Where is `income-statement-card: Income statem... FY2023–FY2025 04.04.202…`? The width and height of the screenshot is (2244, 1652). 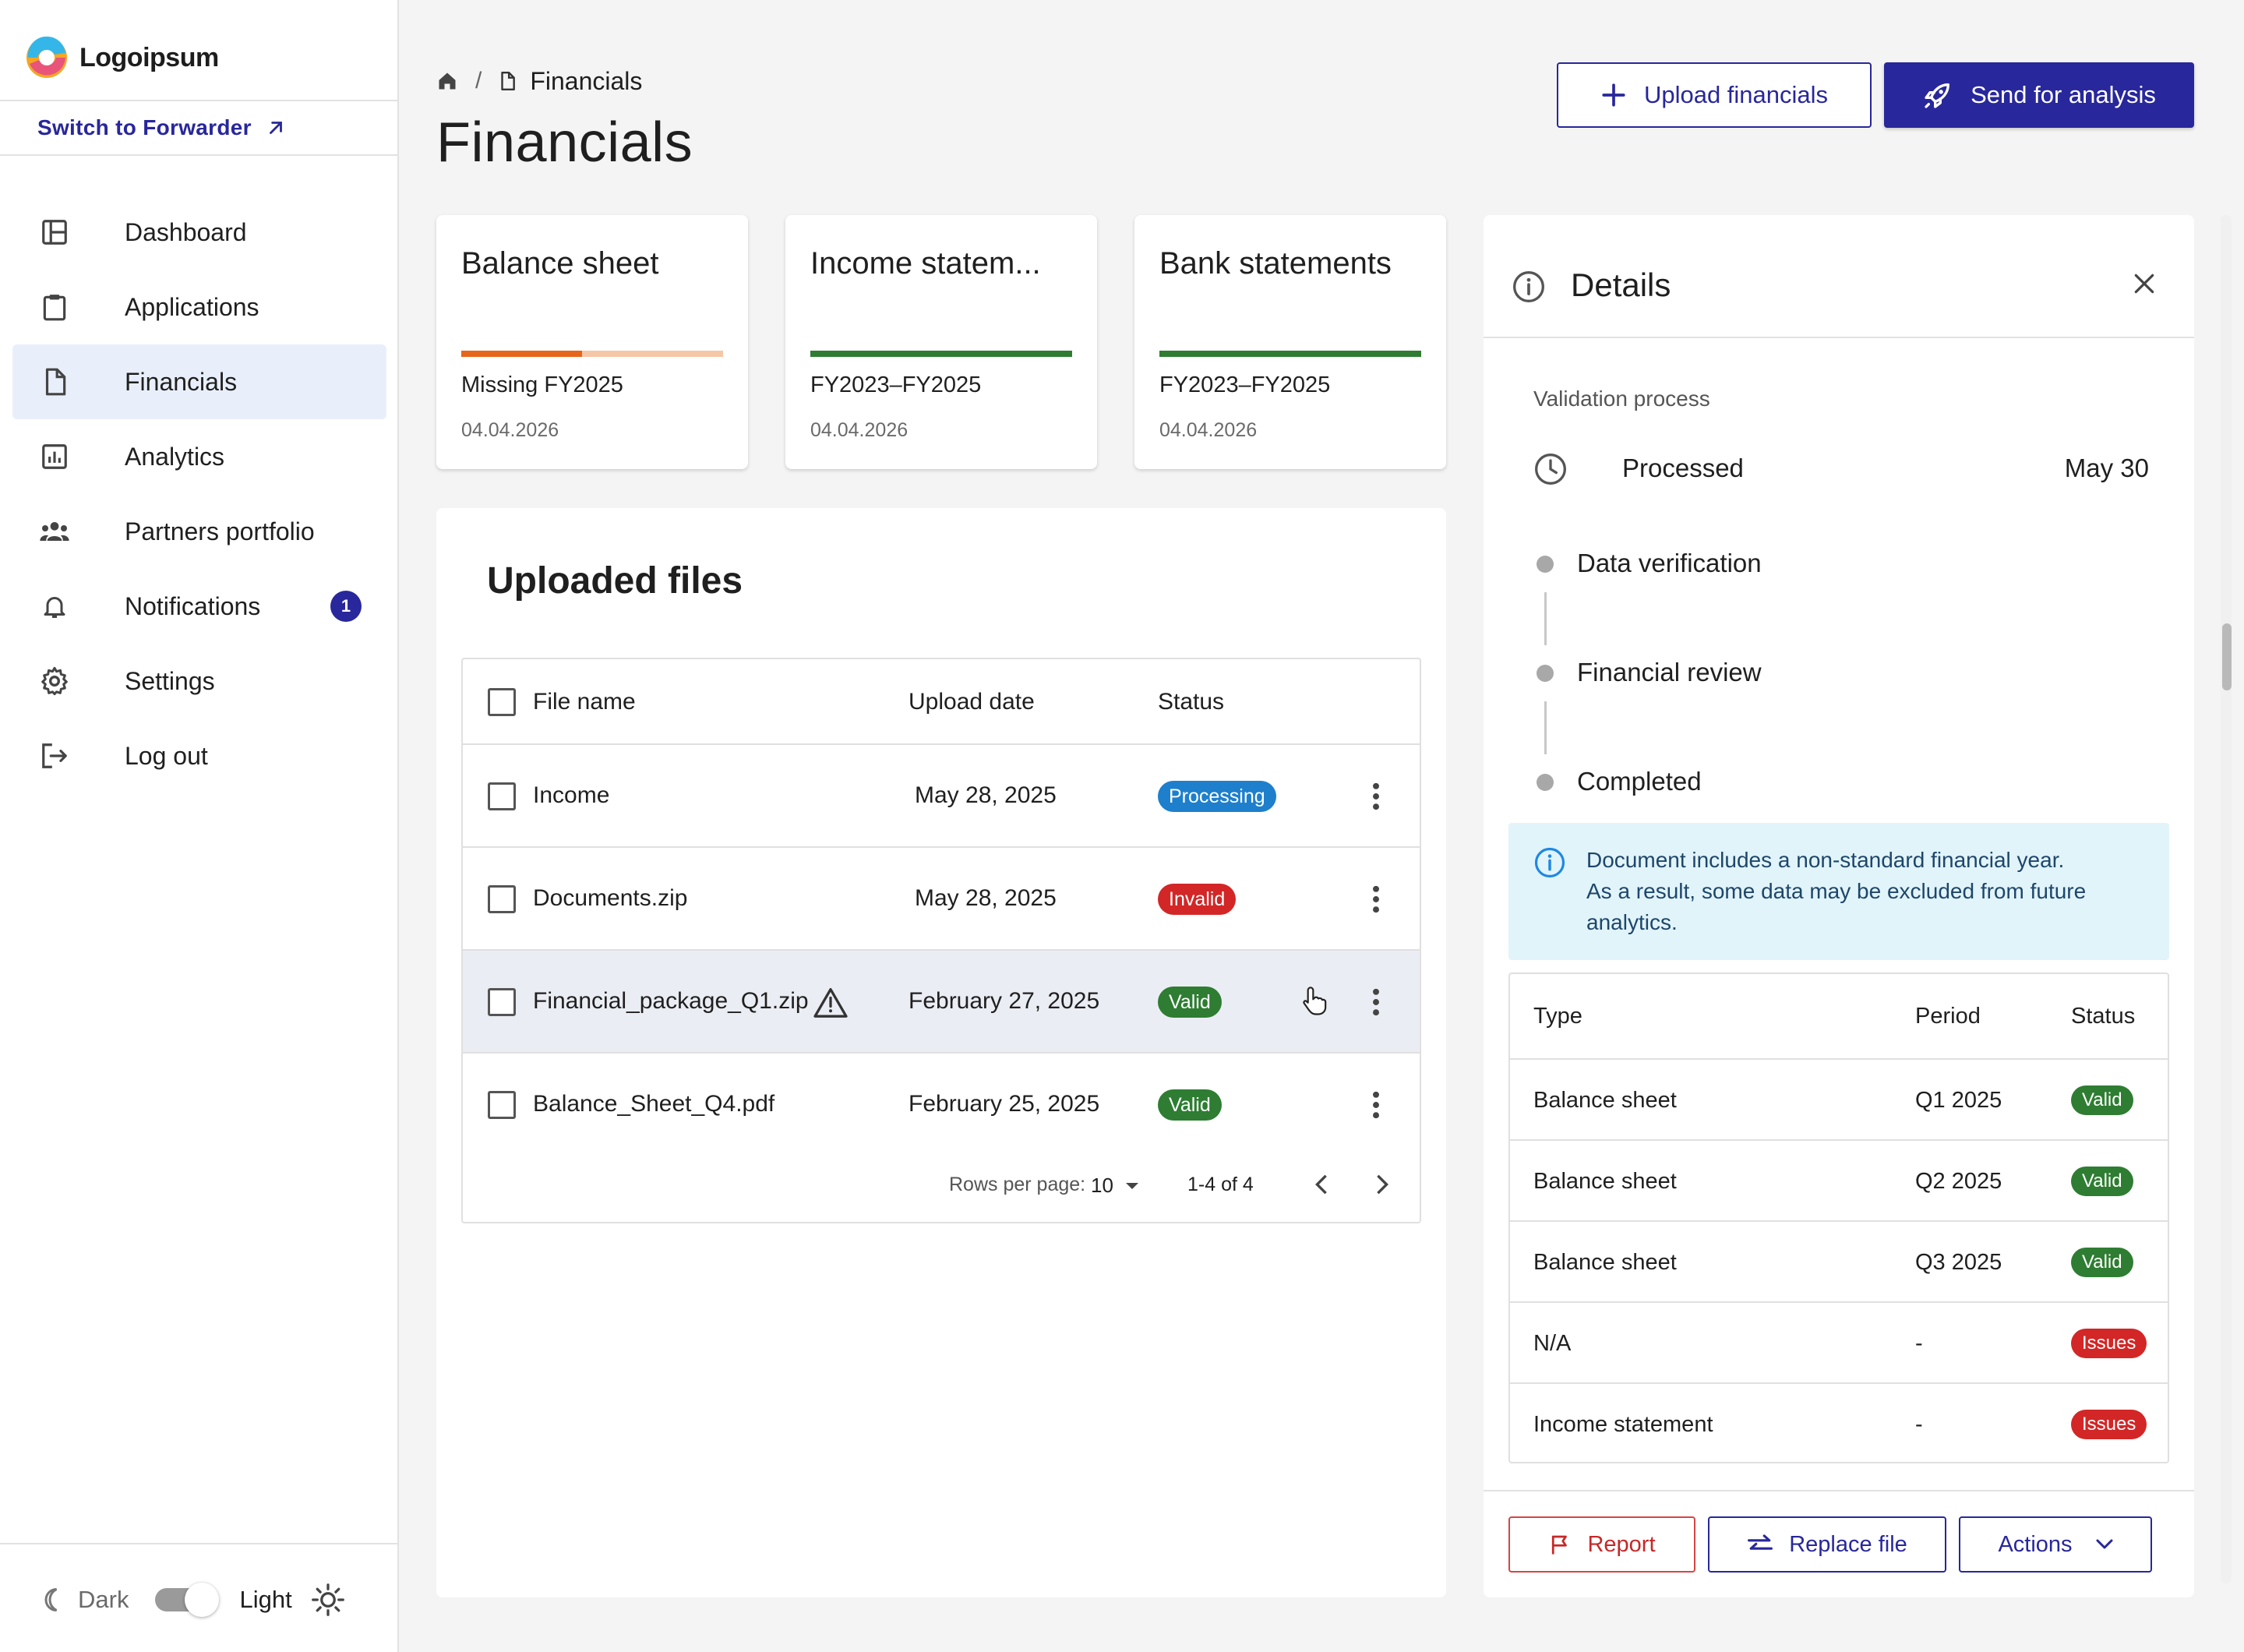 income-statement-card: Income statem... FY2023–FY2025 04.04.202… is located at coordinates (941, 342).